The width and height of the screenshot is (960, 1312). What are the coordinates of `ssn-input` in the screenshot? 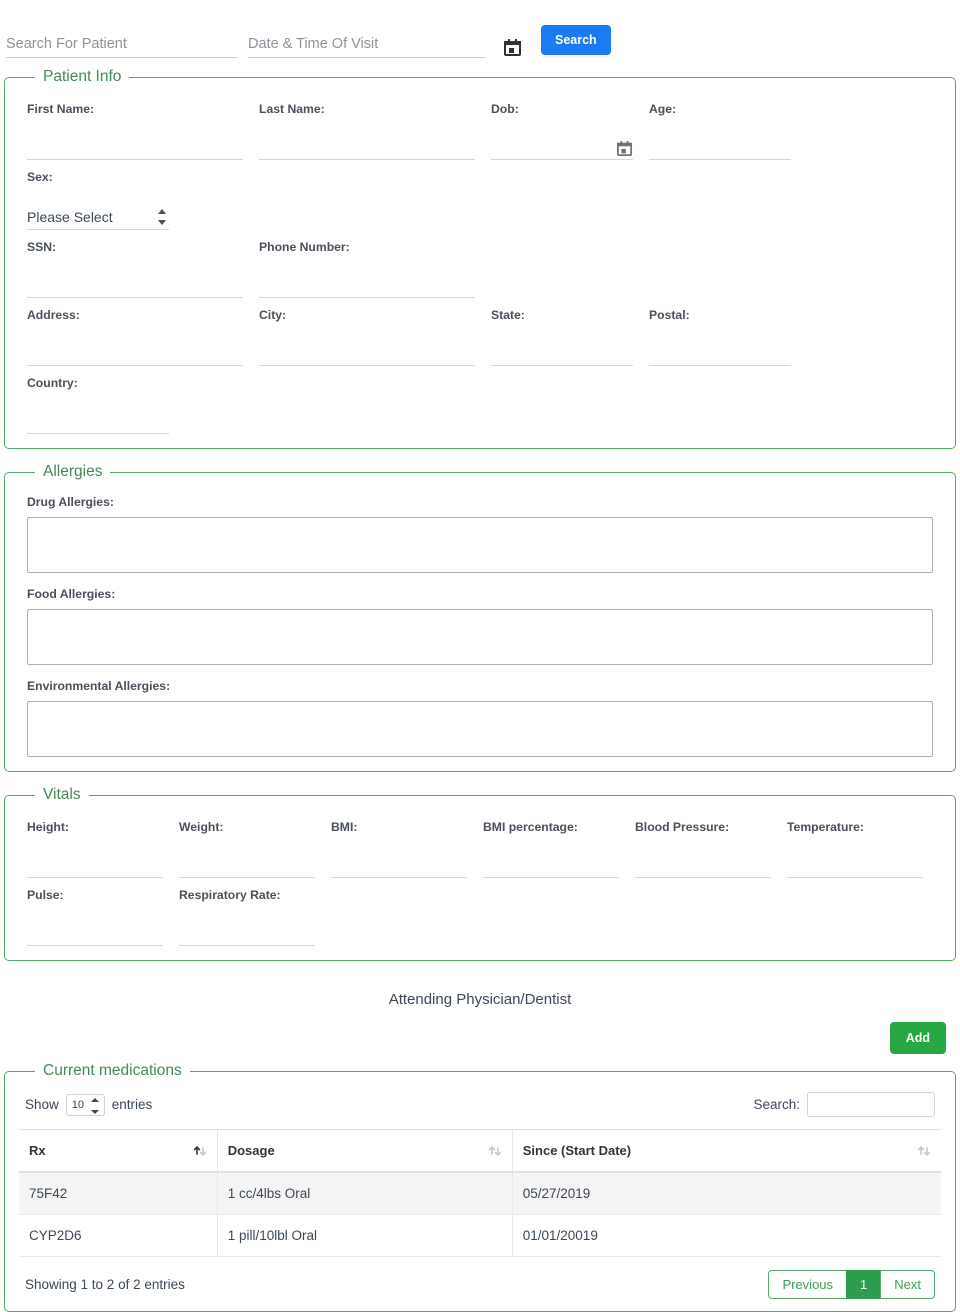 It's located at (135, 286).